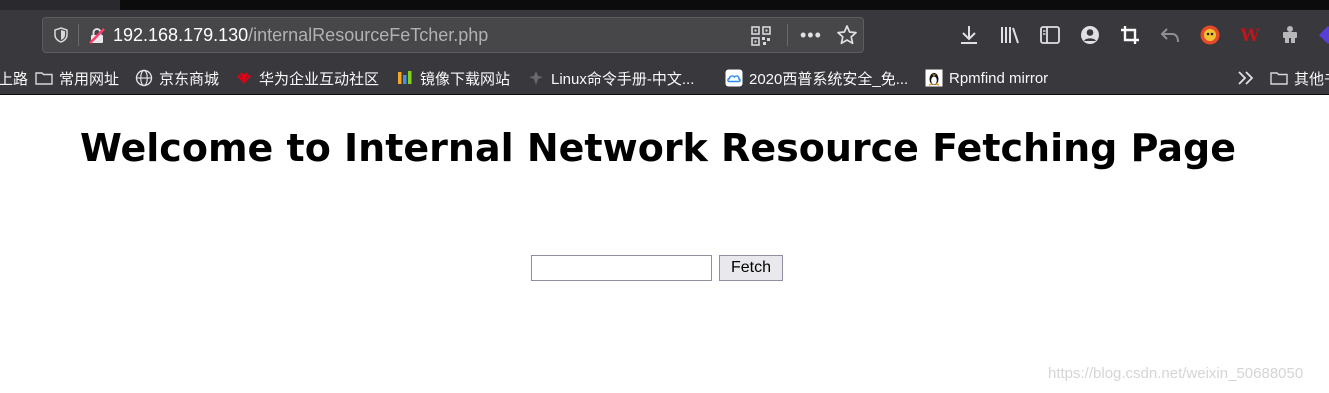 The width and height of the screenshot is (1329, 393). What do you see at coordinates (1010, 35) in the screenshot?
I see `library-icon` at bounding box center [1010, 35].